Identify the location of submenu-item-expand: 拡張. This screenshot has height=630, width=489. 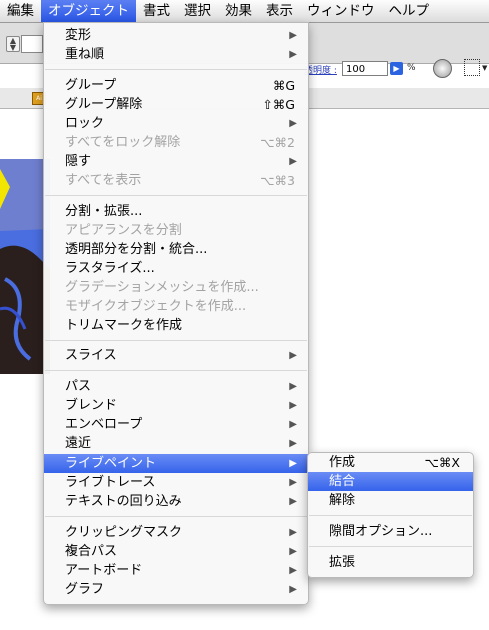
(390, 562).